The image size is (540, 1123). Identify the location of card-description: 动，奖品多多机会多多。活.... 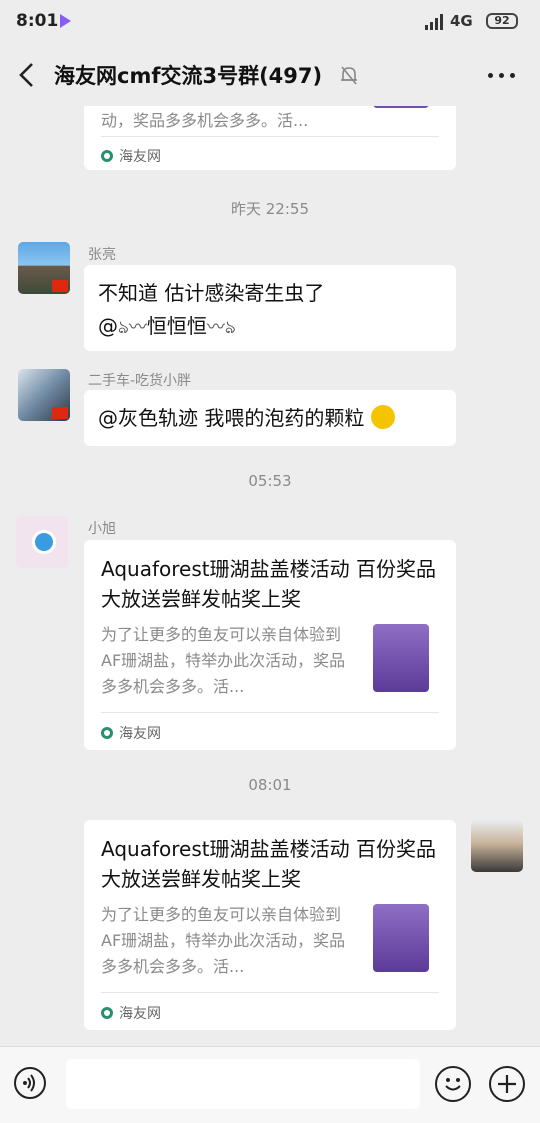
(205, 120).